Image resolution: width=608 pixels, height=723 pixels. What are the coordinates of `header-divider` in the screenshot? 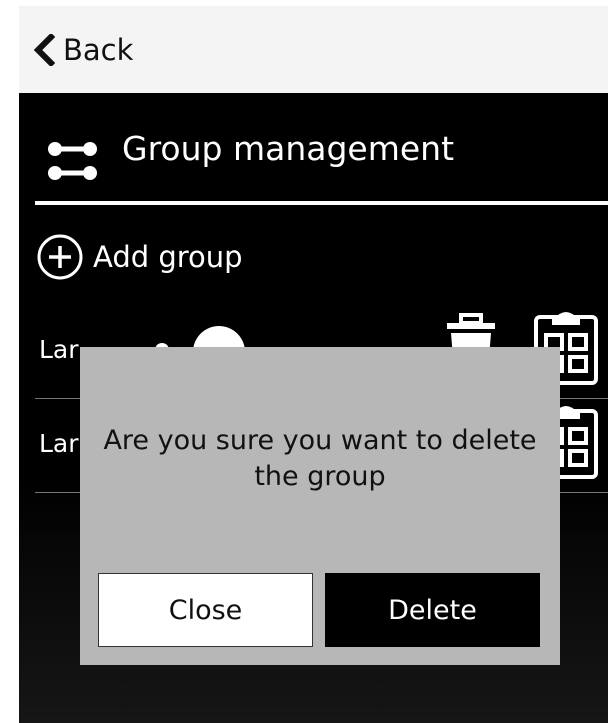 It's located at (321, 203).